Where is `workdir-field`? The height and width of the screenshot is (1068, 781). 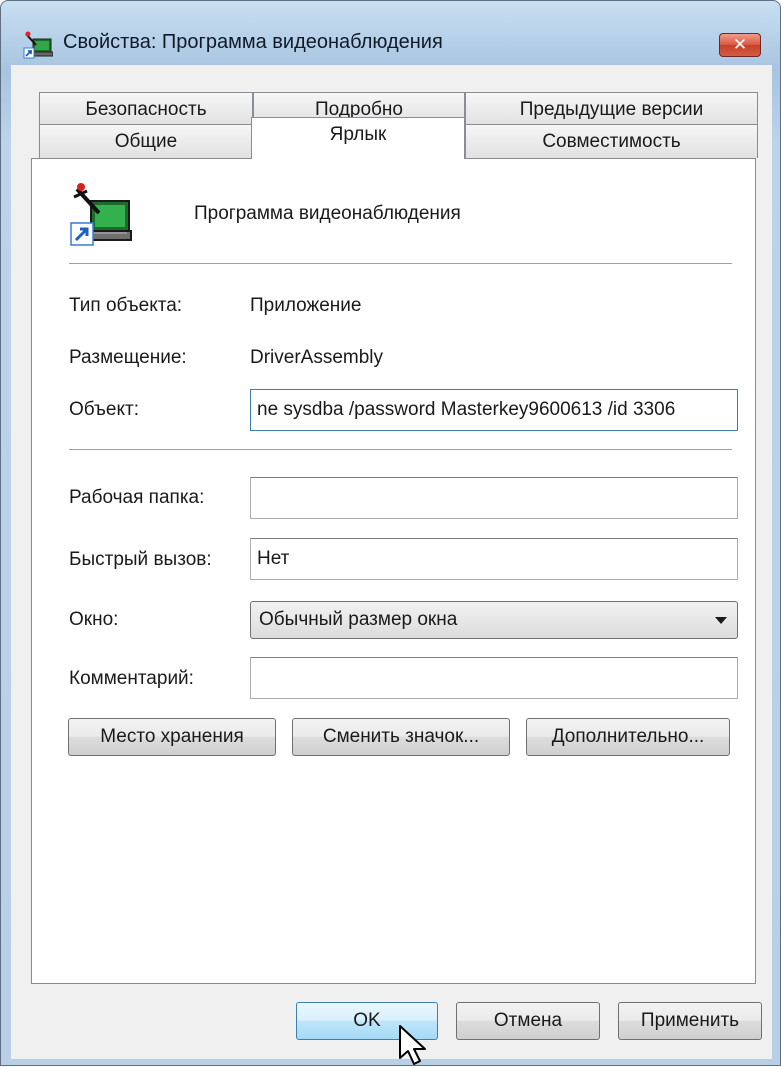
workdir-field is located at coordinates (494, 498).